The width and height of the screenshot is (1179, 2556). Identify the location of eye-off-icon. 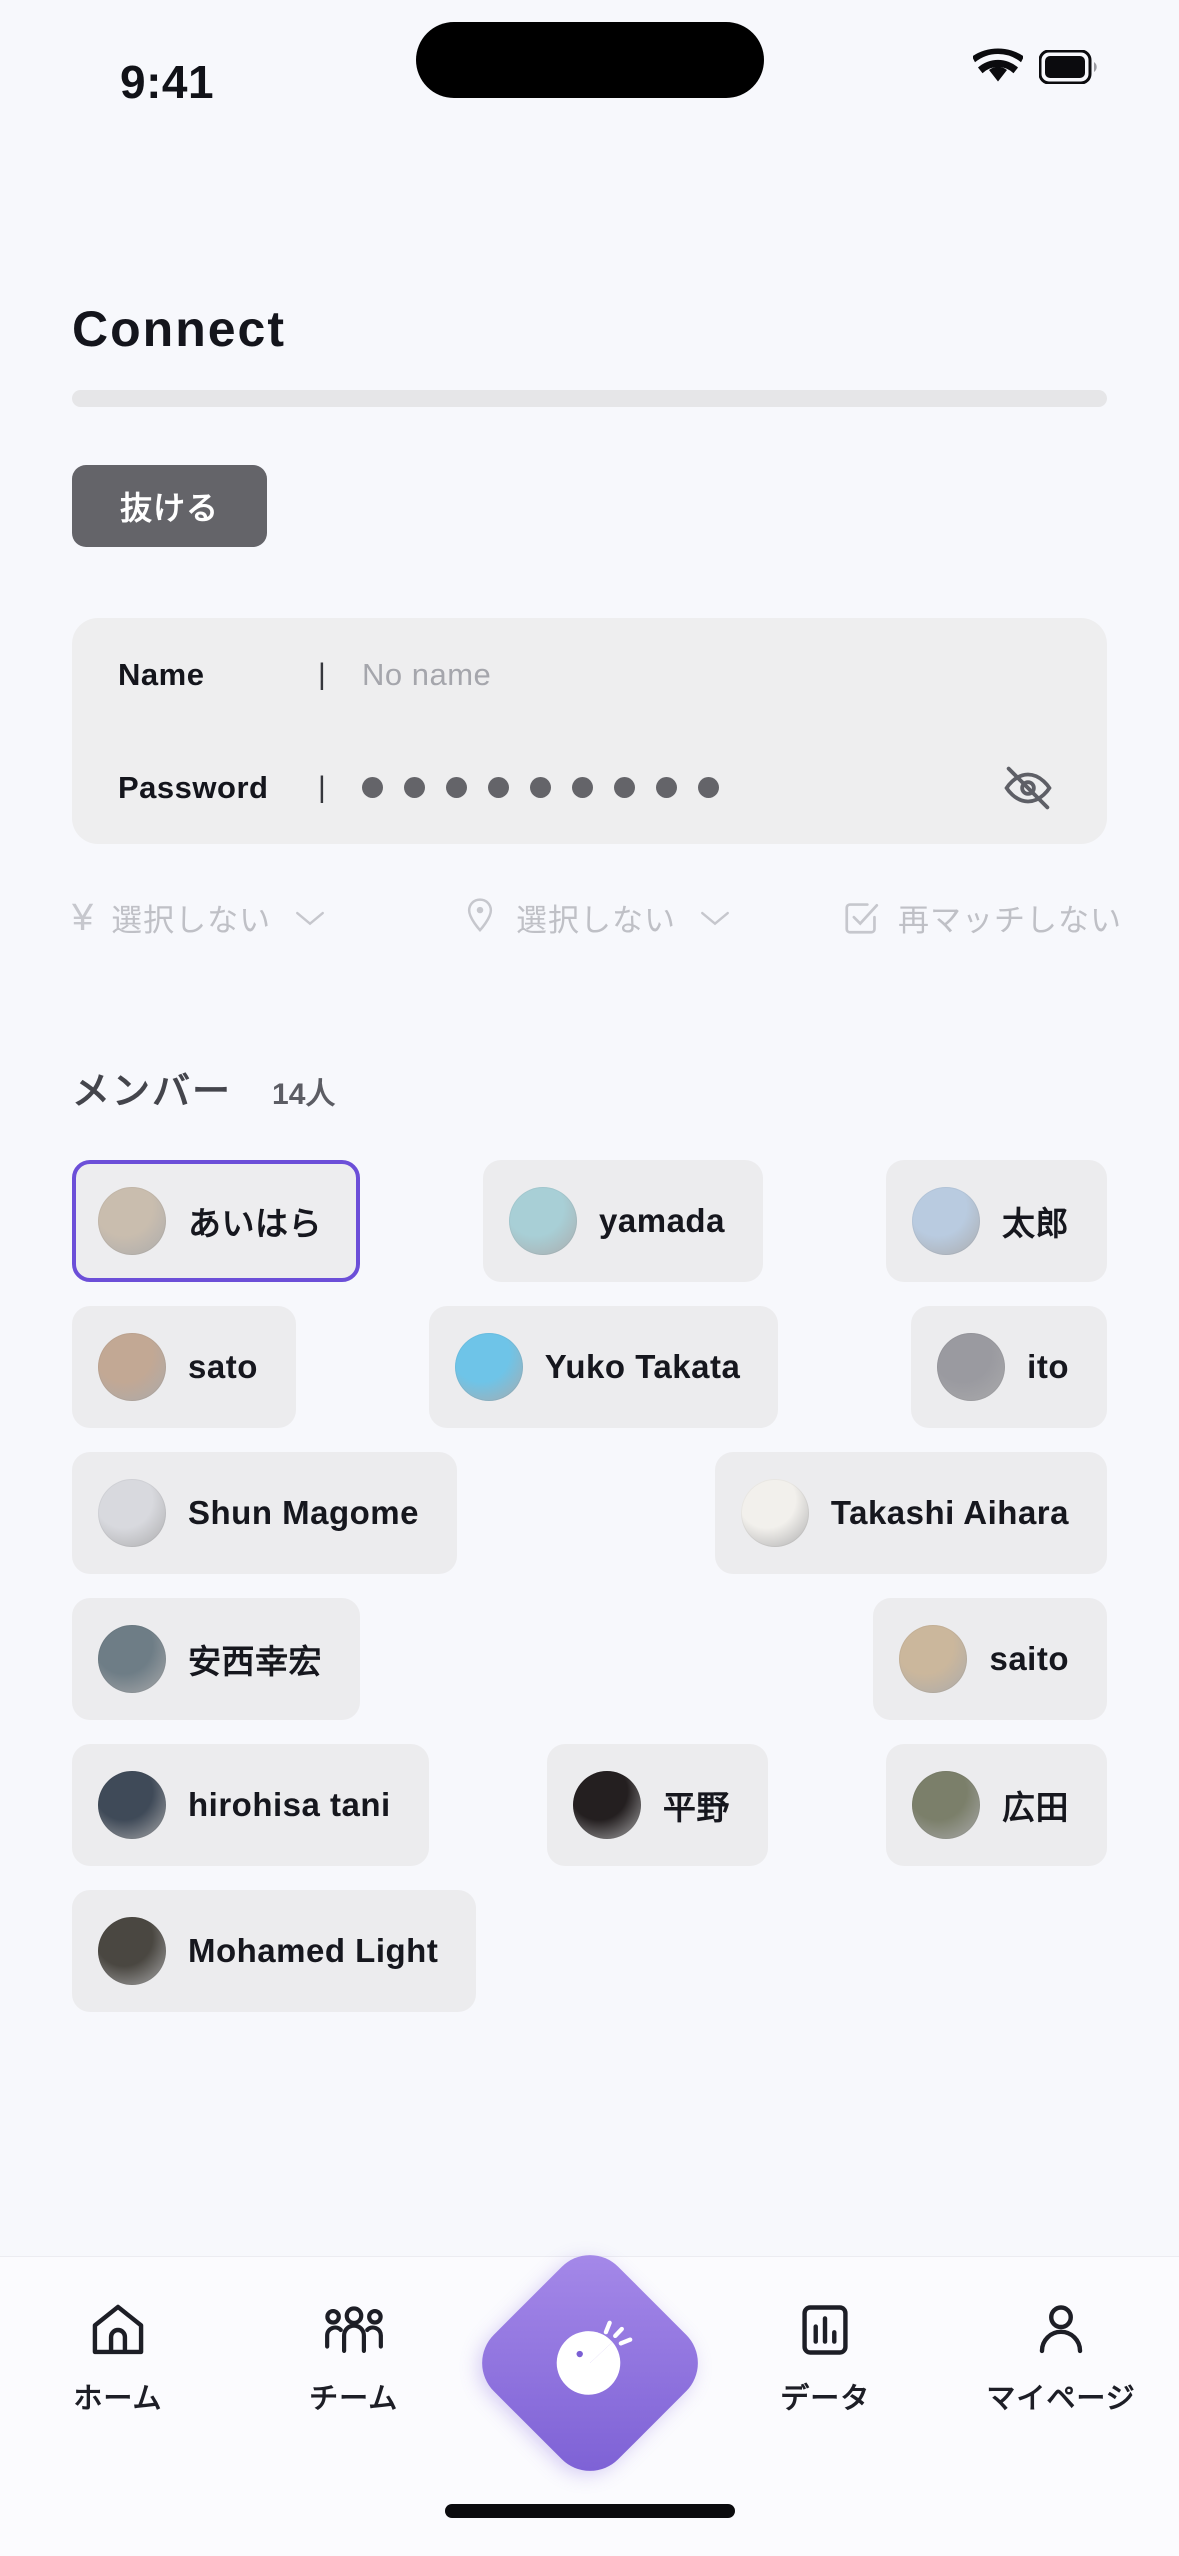
(1028, 788).